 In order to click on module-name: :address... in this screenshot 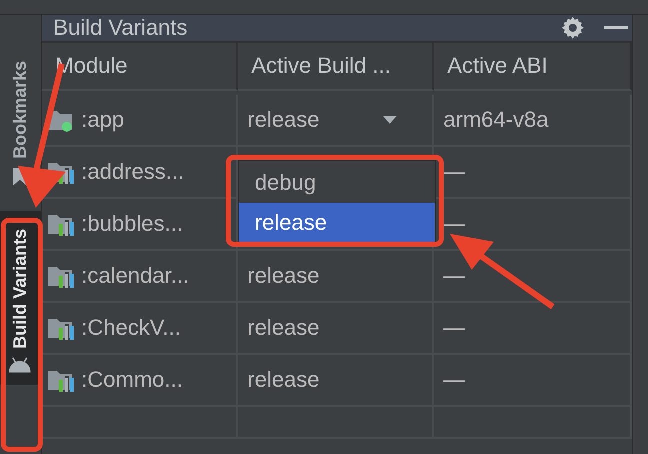, I will do `click(133, 172)`.